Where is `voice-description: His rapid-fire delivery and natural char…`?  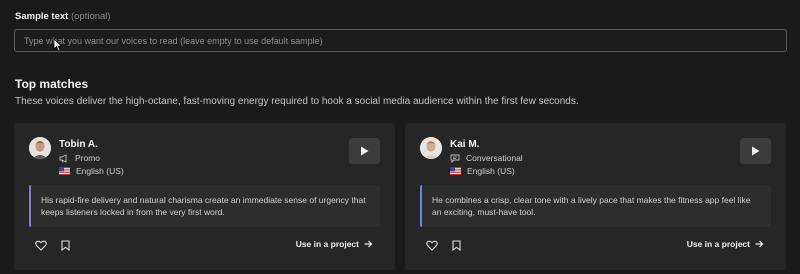
voice-description: His rapid-fire delivery and natural char… is located at coordinates (204, 206).